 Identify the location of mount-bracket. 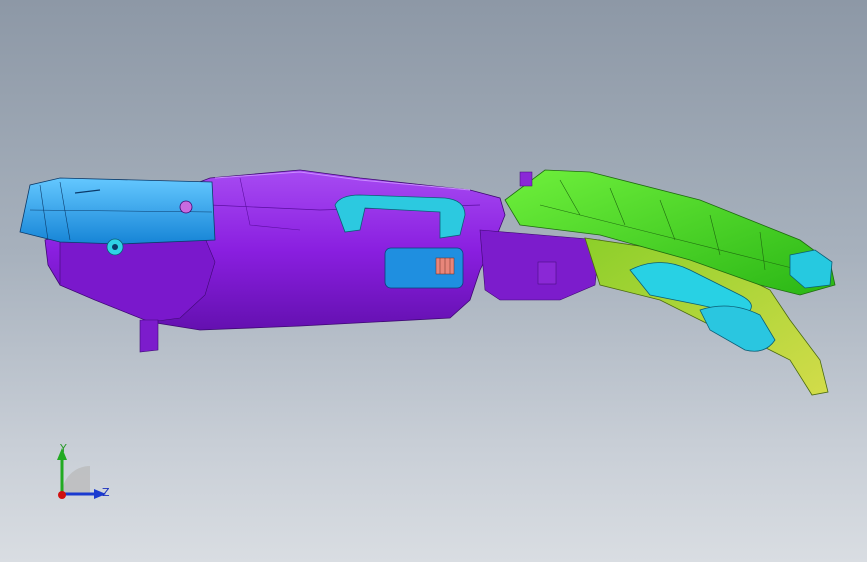
(149, 336).